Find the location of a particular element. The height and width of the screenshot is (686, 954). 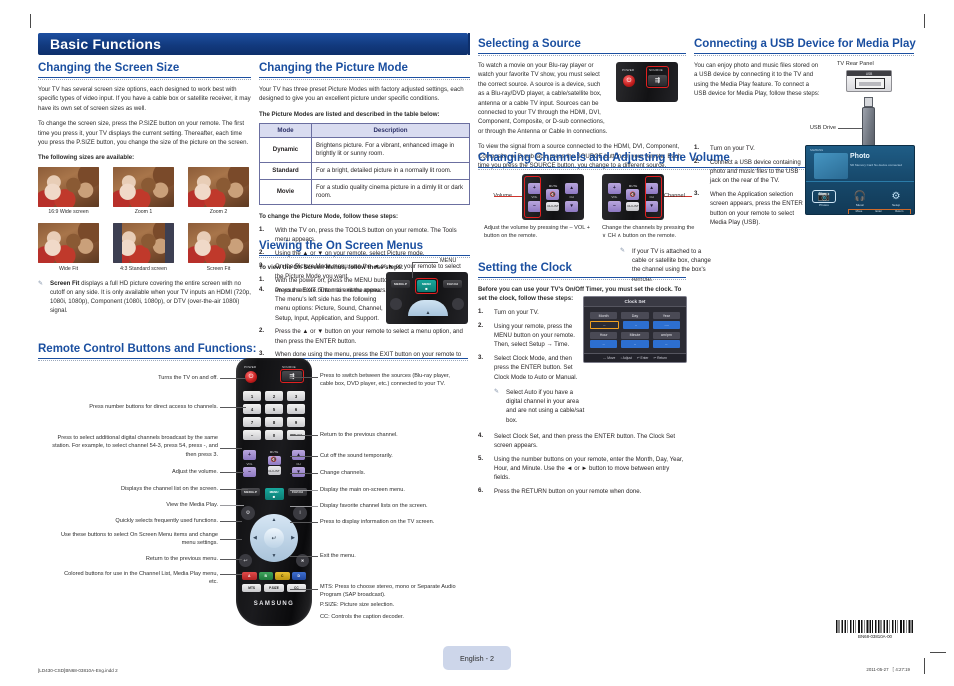

step-number: 2. is located at coordinates (697, 161).